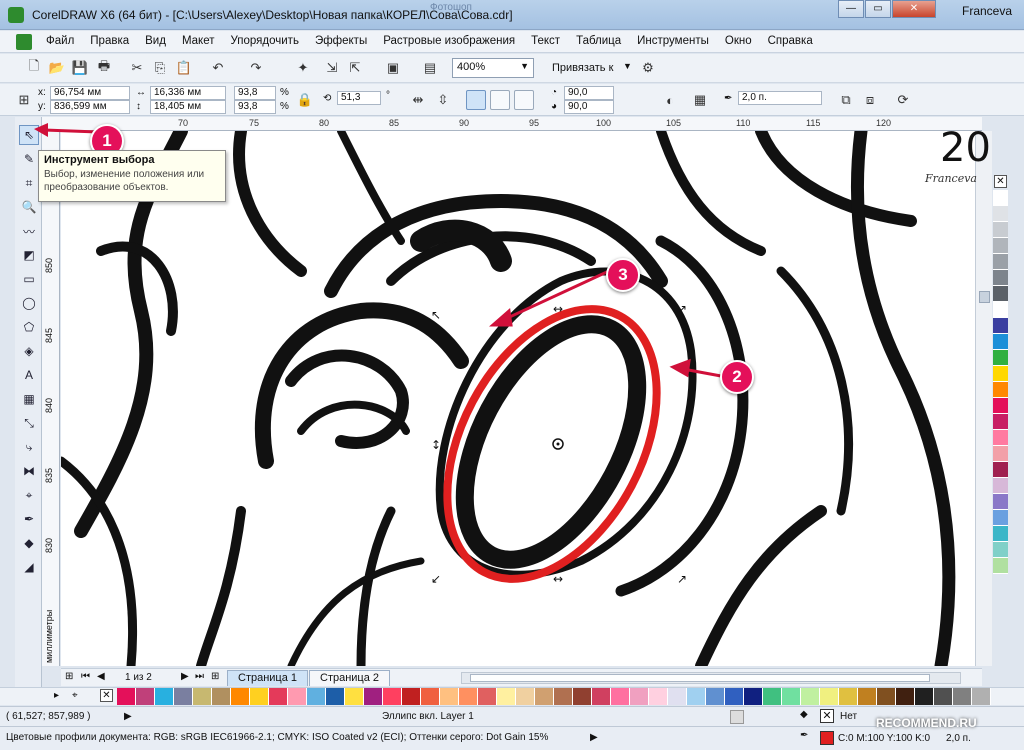 This screenshot has height=750, width=1024. I want to click on cut-icon: ✂, so click(137, 68).